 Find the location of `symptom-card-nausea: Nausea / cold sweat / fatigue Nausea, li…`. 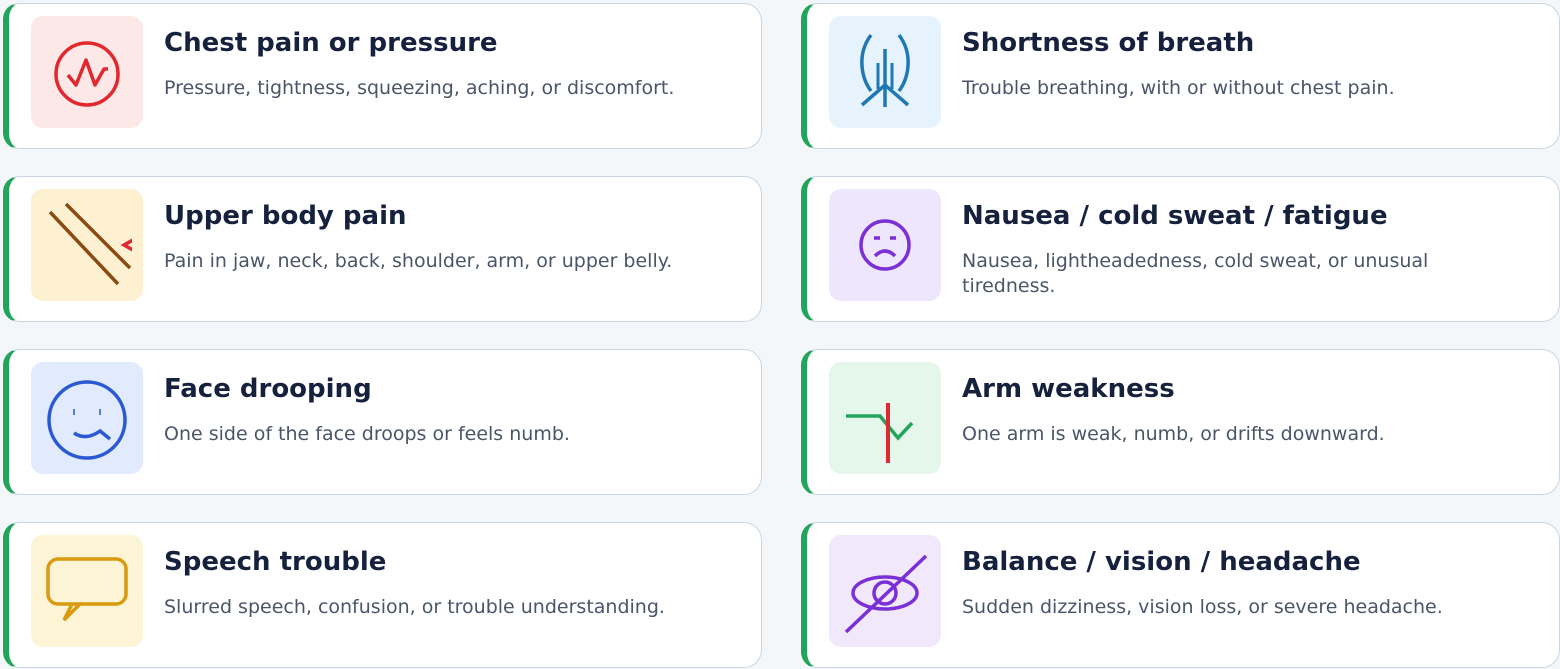

symptom-card-nausea: Nausea / cold sweat / fatigue Nausea, li… is located at coordinates (1180, 249).